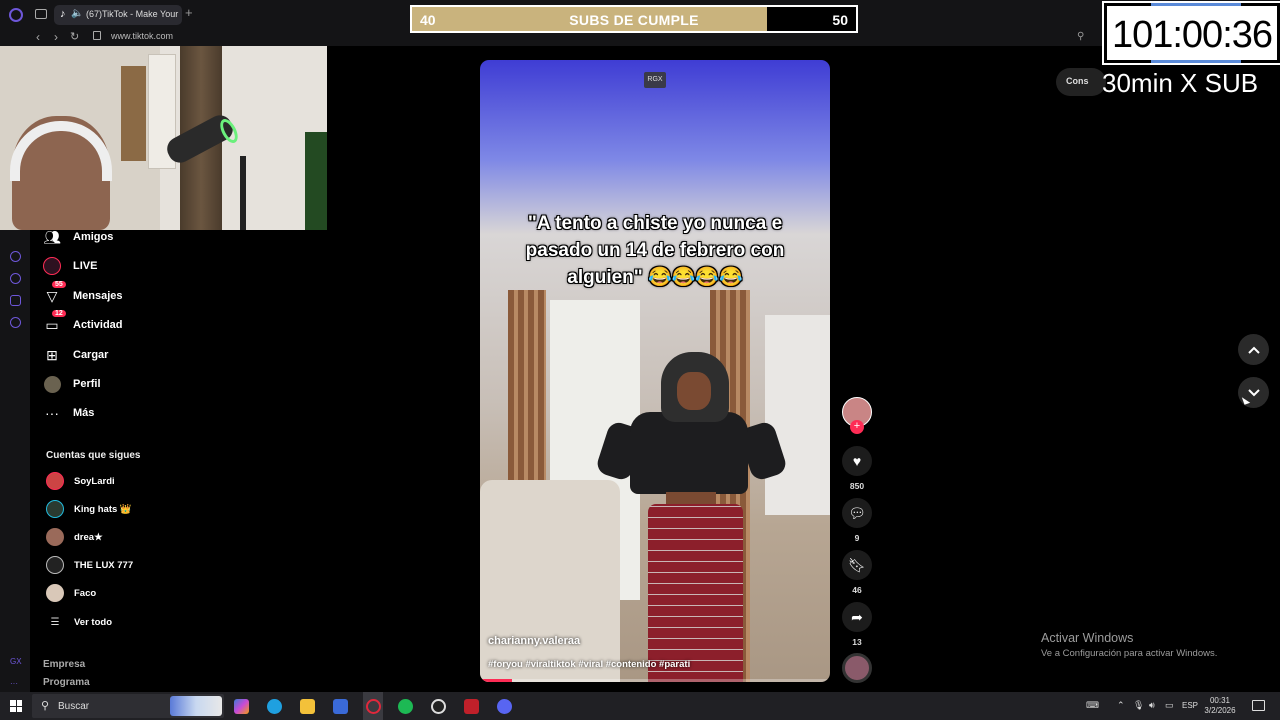 Image resolution: width=1280 pixels, height=720 pixels. What do you see at coordinates (117, 413) in the screenshot?
I see `sidebar-item-mas: ··· Más` at bounding box center [117, 413].